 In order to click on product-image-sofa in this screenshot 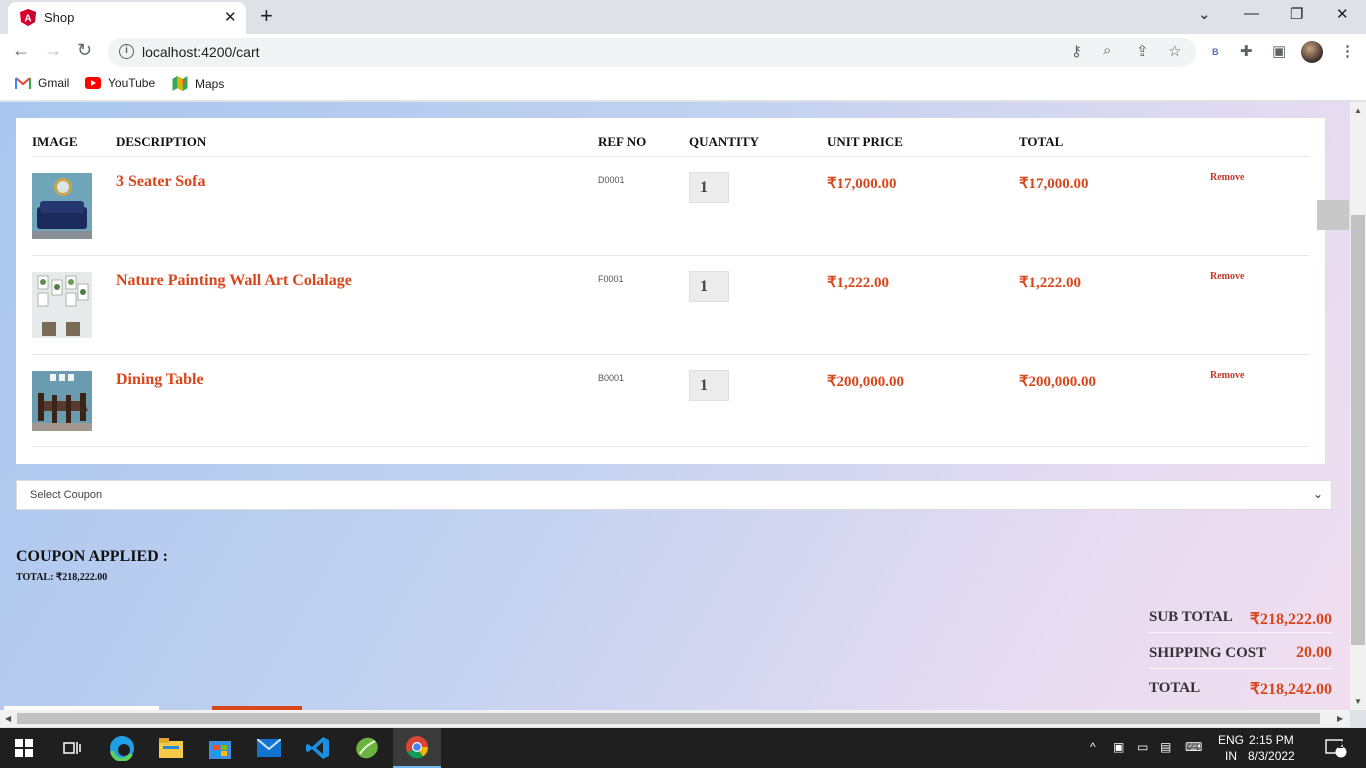, I will do `click(62, 206)`.